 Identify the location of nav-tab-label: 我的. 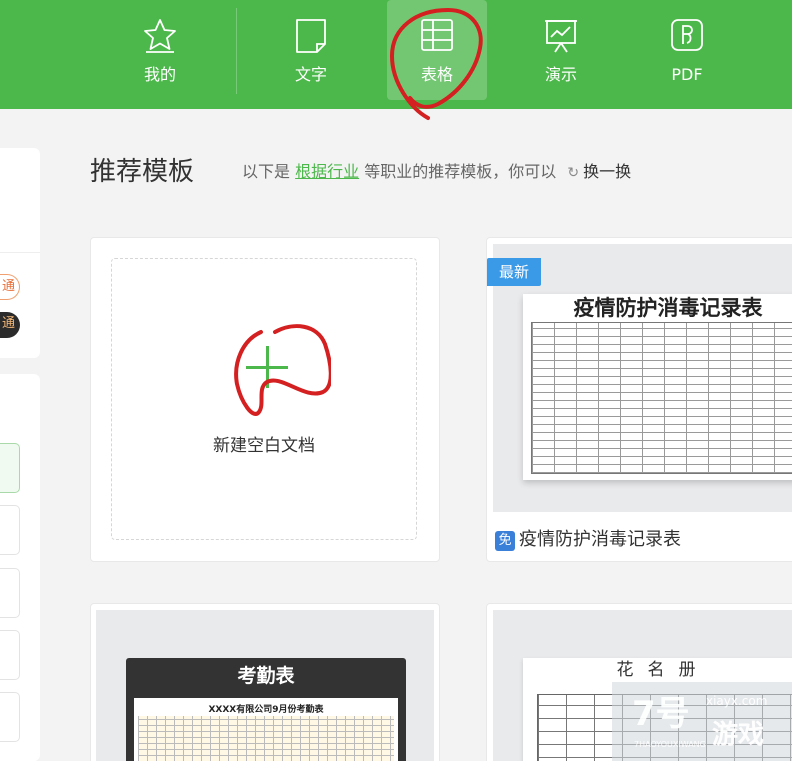
(159, 74).